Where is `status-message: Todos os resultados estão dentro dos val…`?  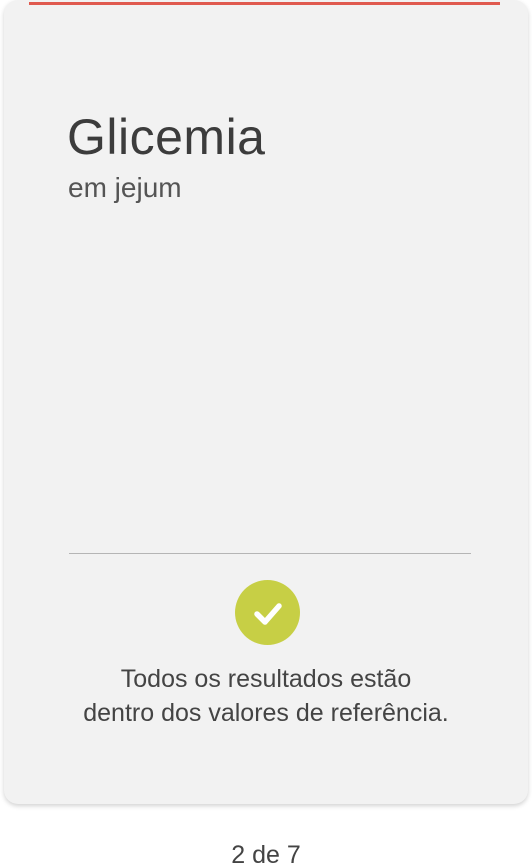 status-message: Todos os resultados estão dentro dos val… is located at coordinates (266, 696).